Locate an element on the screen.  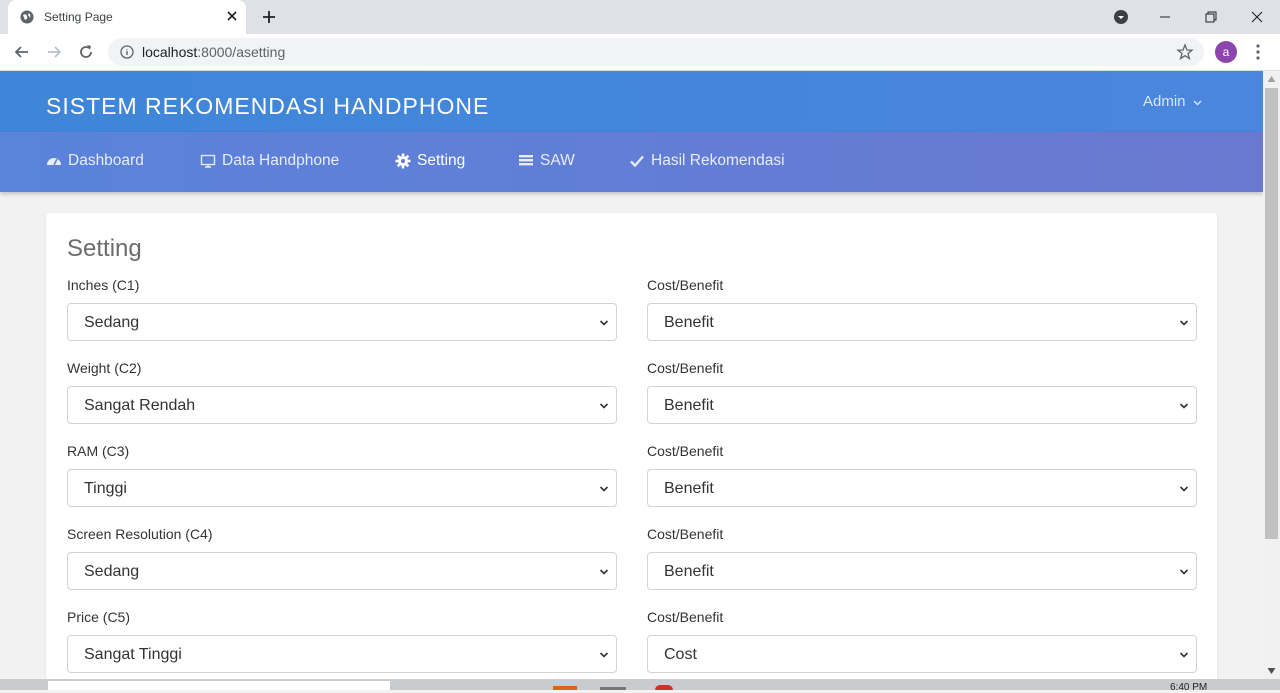
address-bar: localhost:8000/asetting is located at coordinates (656, 52).